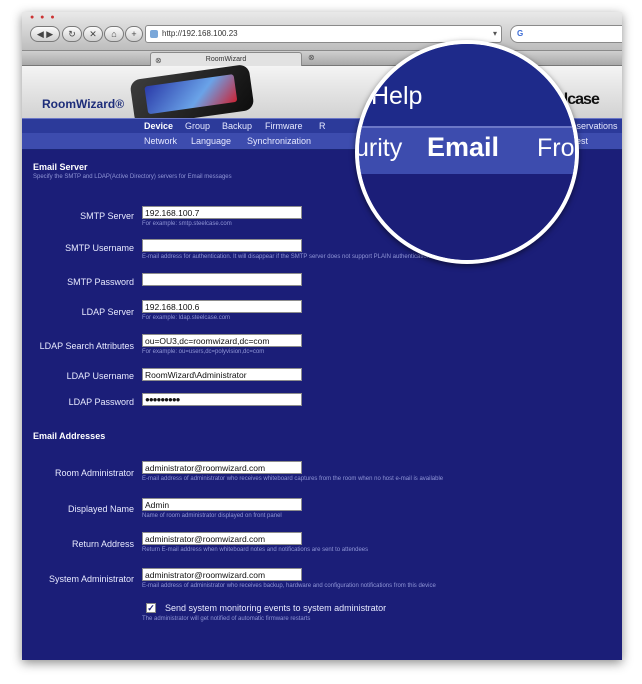 This screenshot has height=684, width=642. I want to click on displayed-name-label: Displayed Name, so click(100, 509).